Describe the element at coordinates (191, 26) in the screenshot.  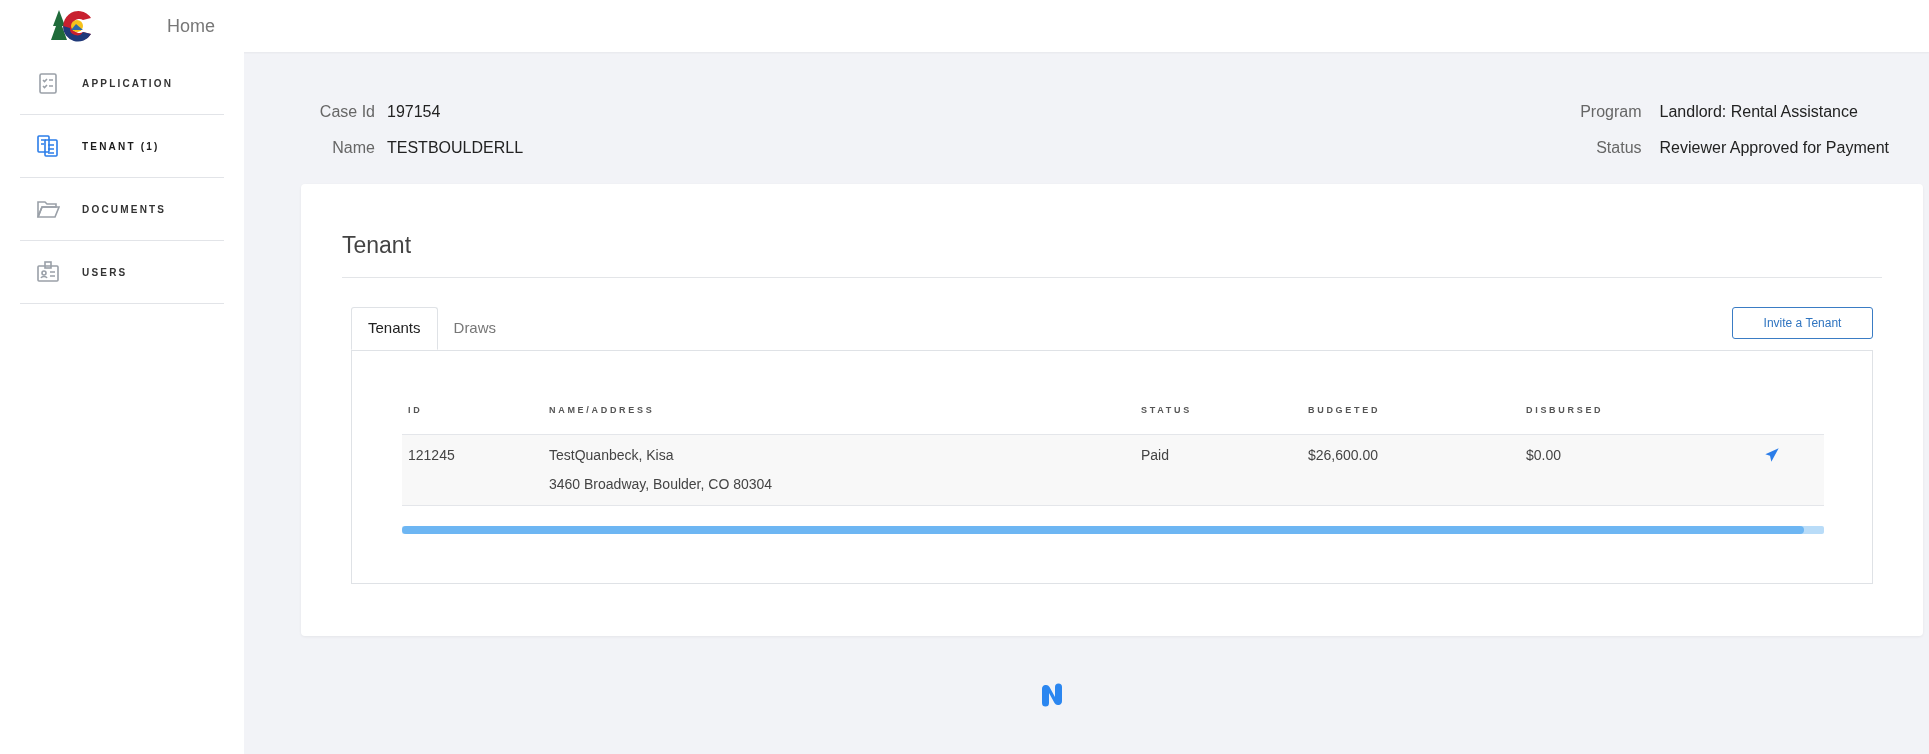
I see `home-link: Home` at that location.